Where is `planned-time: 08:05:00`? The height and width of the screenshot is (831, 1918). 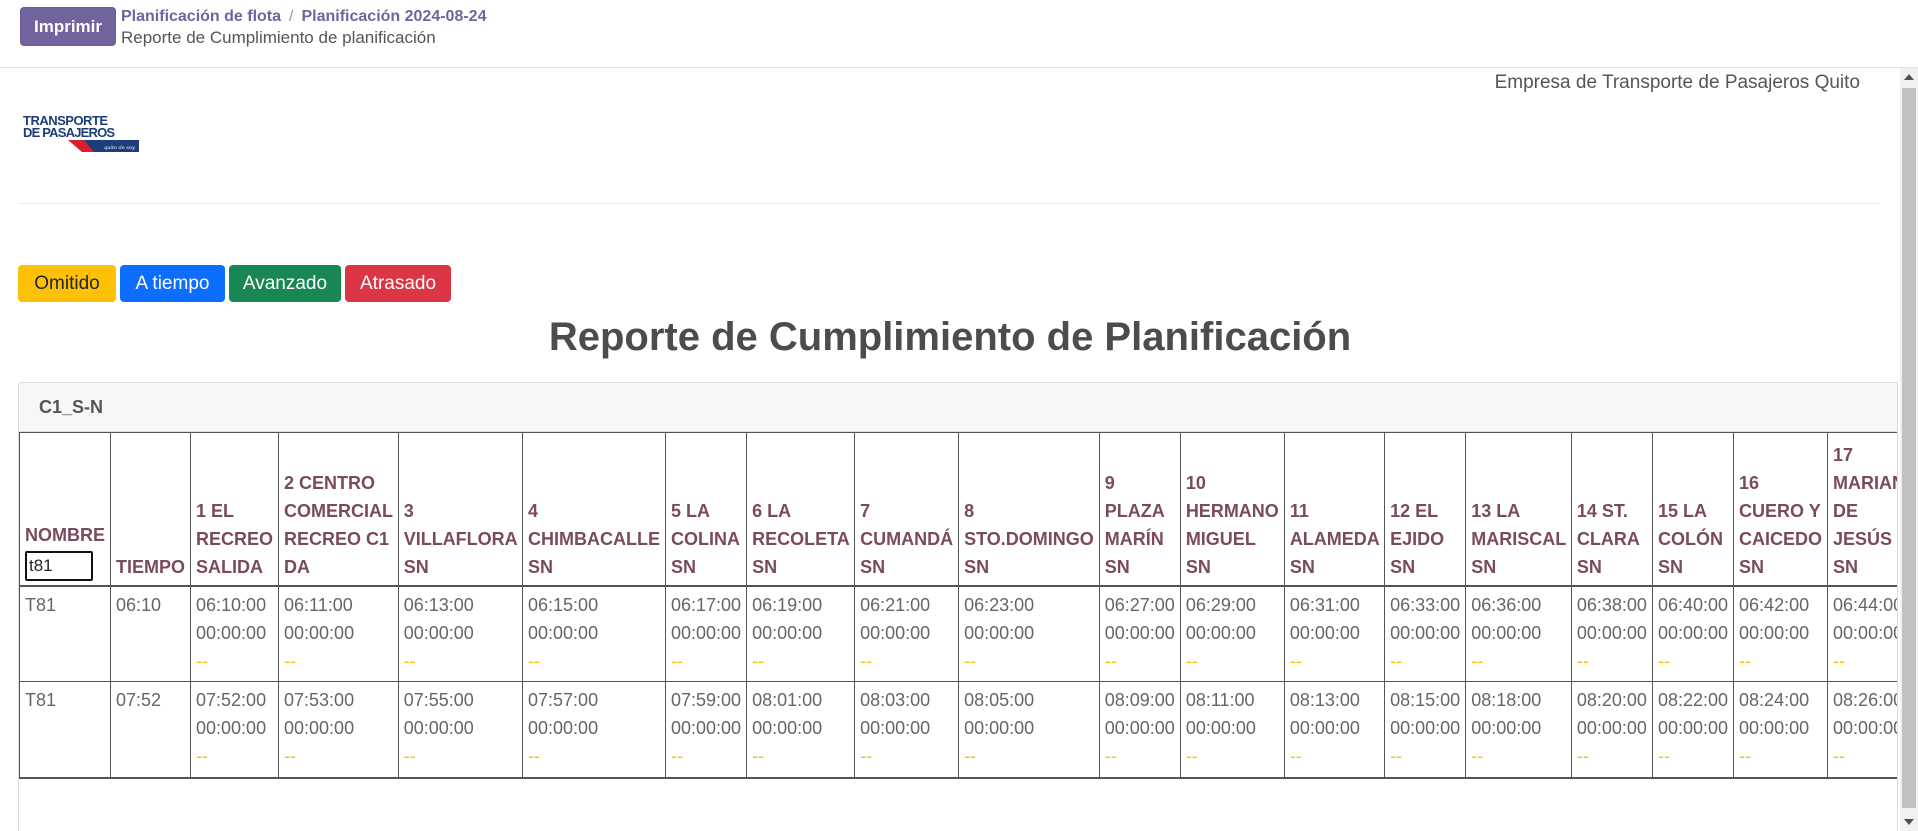 planned-time: 08:05:00 is located at coordinates (999, 700).